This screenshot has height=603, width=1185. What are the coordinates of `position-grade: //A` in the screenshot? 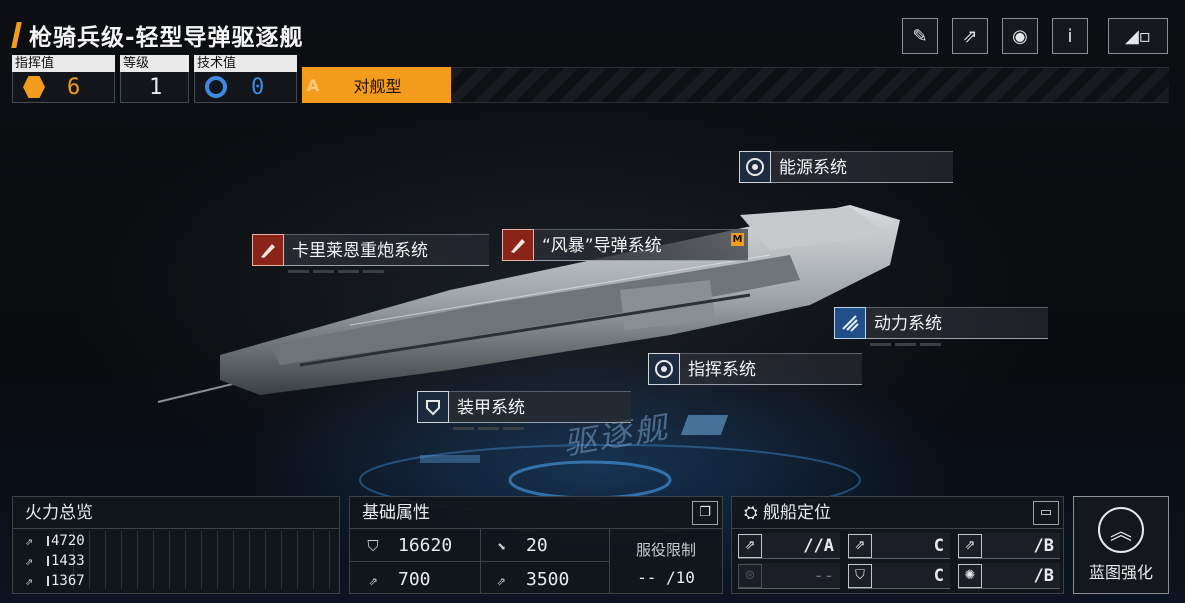 It's located at (818, 545).